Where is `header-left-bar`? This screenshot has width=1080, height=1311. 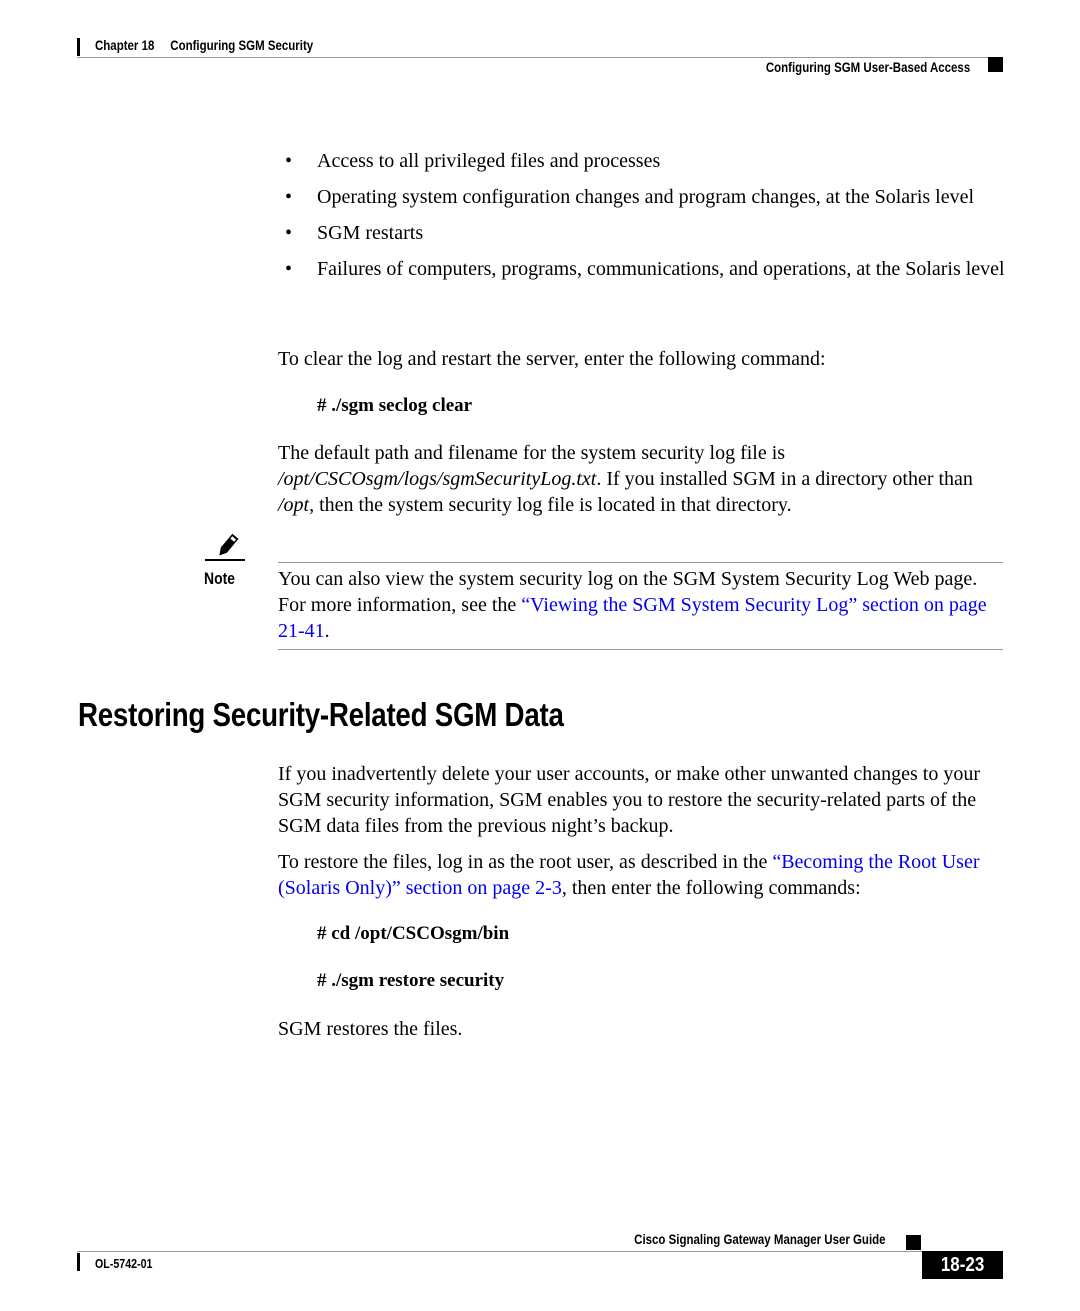 header-left-bar is located at coordinates (78, 47).